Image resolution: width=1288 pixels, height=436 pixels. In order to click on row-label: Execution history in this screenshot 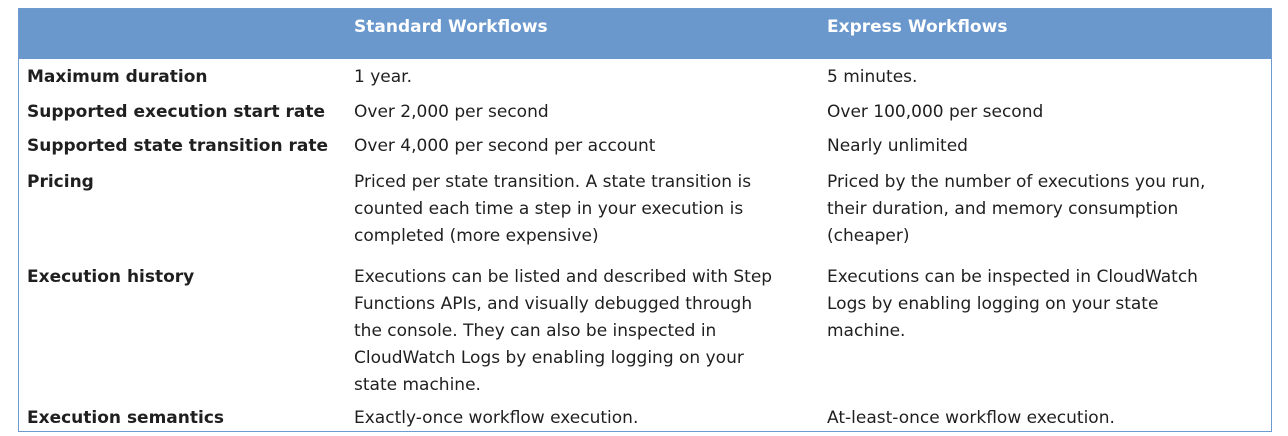, I will do `click(111, 277)`.